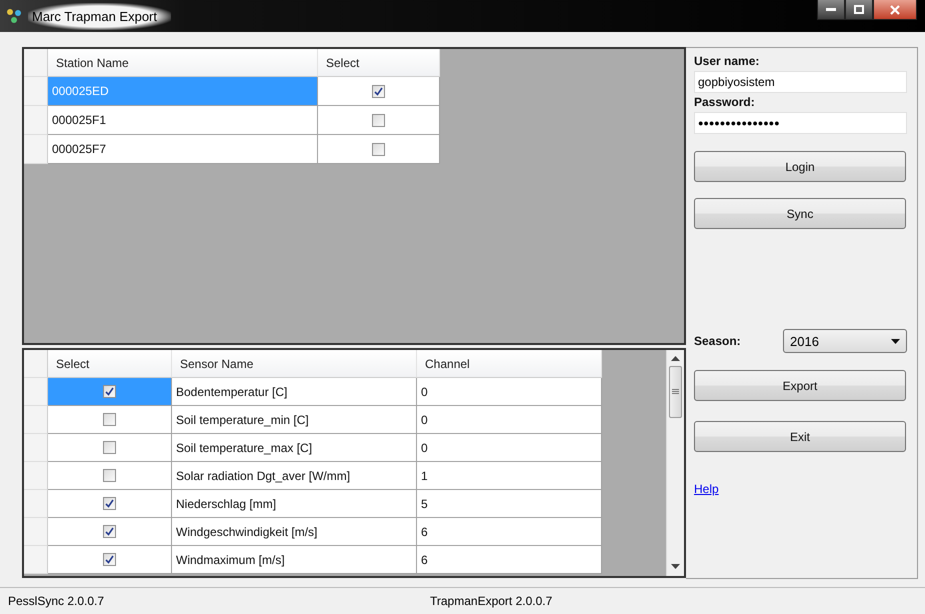 This screenshot has height=614, width=925. Describe the element at coordinates (294, 364) in the screenshot. I see `column-header: Sensor Name` at that location.